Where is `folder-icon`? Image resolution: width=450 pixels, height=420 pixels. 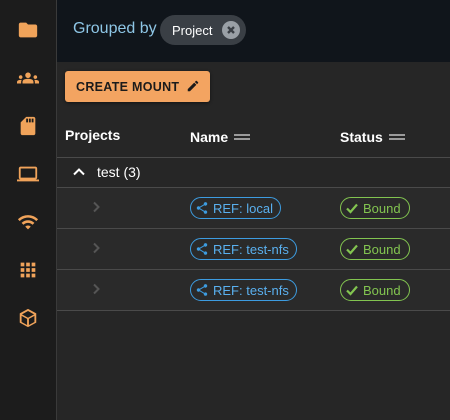
folder-icon is located at coordinates (28, 30).